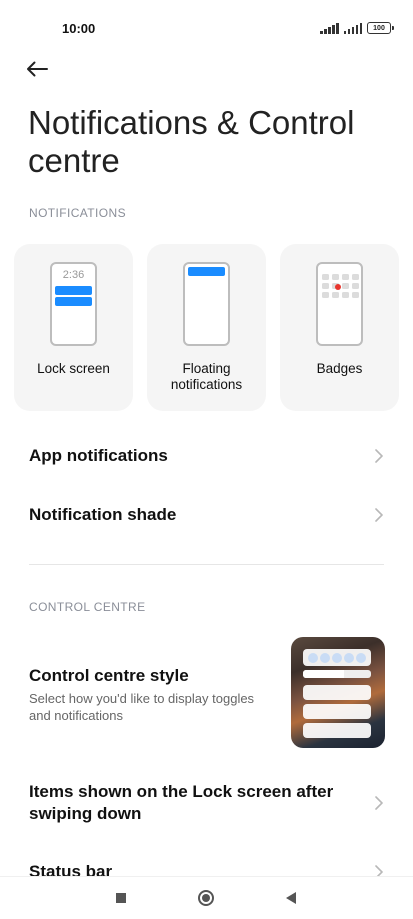 The height and width of the screenshot is (919, 413). What do you see at coordinates (291, 898) in the screenshot?
I see `nav-back-icon` at bounding box center [291, 898].